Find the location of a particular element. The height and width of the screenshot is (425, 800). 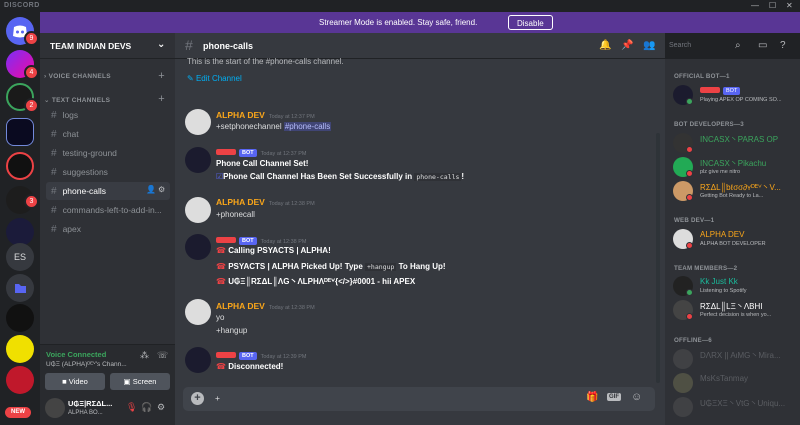

settings-gear-icon: ⚙ is located at coordinates (161, 407).